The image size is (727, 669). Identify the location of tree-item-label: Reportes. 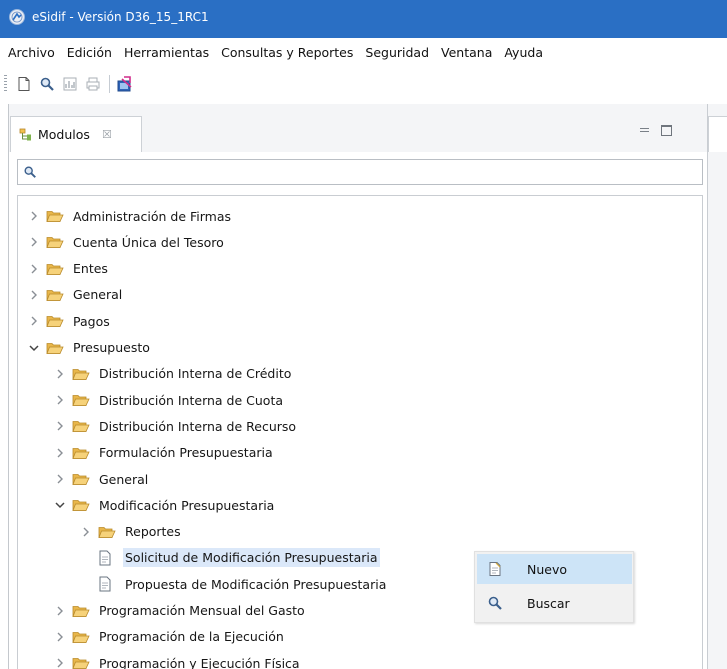
(153, 532).